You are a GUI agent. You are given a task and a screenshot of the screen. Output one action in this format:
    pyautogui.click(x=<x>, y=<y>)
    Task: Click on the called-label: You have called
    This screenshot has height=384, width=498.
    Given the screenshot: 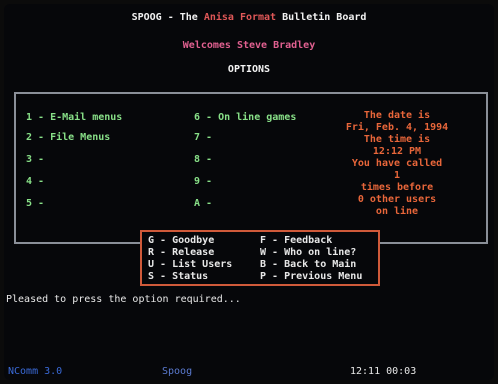 What is the action you would take?
    pyautogui.click(x=397, y=163)
    